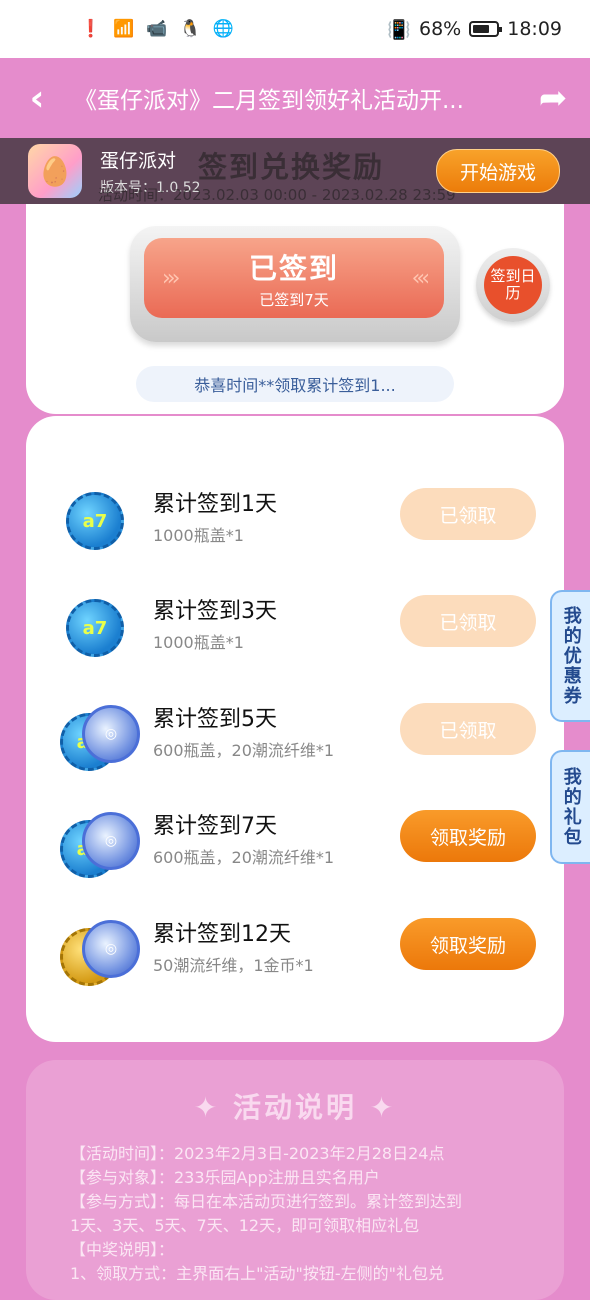 This screenshot has height=1300, width=590. What do you see at coordinates (190, 29) in the screenshot?
I see `qq-icon: 🐧` at bounding box center [190, 29].